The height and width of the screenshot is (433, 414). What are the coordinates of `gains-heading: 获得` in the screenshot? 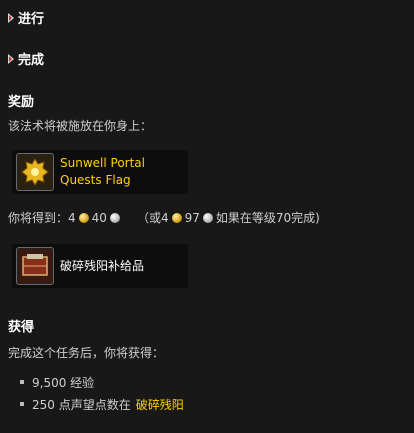 It's located at (21, 327).